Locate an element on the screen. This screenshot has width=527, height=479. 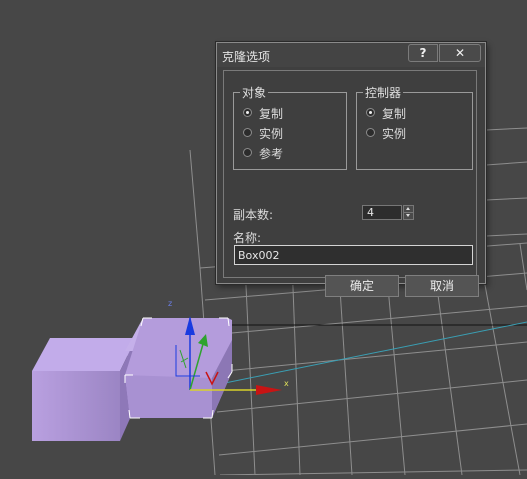
cancel-button: 取消 is located at coordinates (442, 286).